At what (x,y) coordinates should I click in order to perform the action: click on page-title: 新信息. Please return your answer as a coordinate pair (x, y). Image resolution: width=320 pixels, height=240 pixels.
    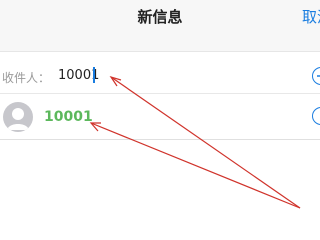
    Looking at the image, I should click on (160, 17).